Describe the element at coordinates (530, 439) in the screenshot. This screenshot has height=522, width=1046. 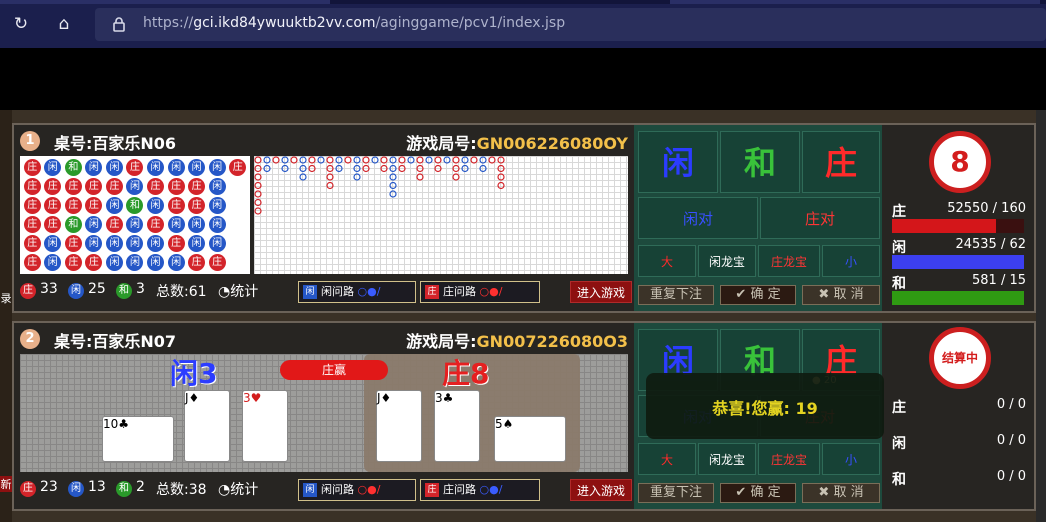
I see `banker-card-3: 5♠` at that location.